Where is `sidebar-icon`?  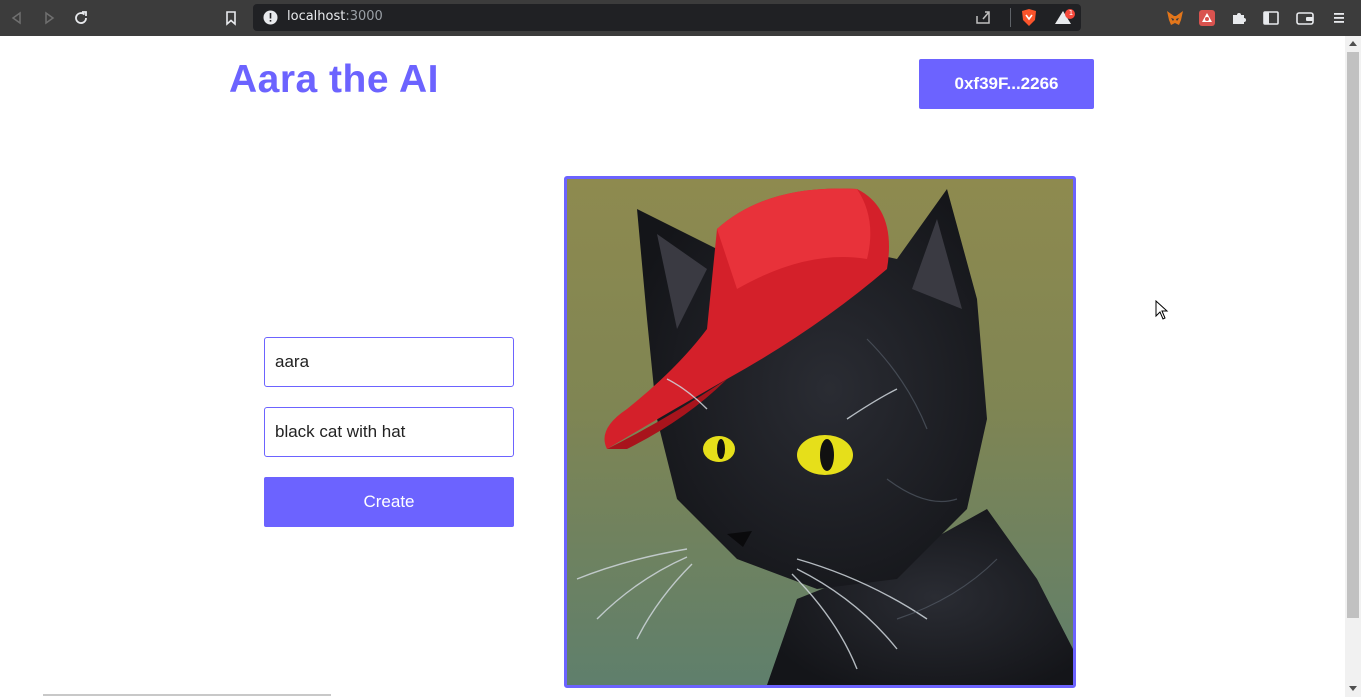
sidebar-icon is located at coordinates (1271, 18).